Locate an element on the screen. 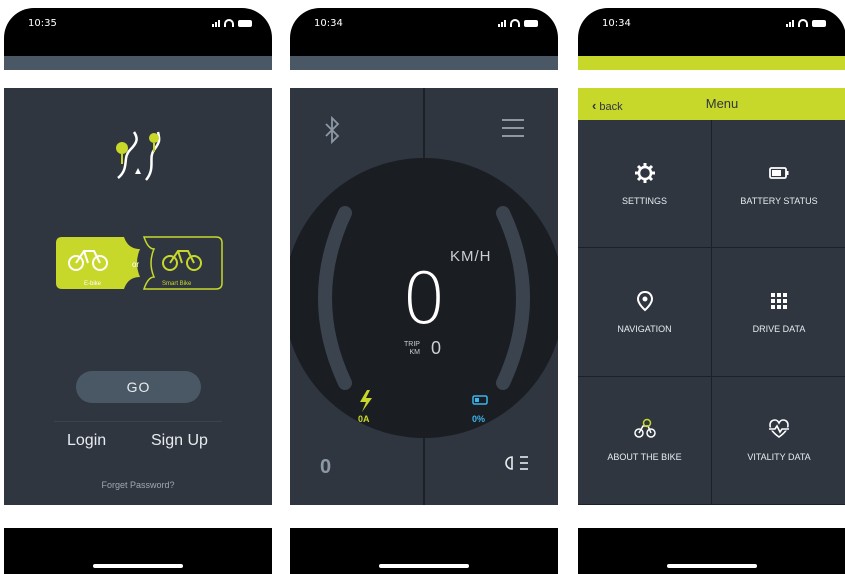 The width and height of the screenshot is (845, 574). grid-icon is located at coordinates (779, 300).